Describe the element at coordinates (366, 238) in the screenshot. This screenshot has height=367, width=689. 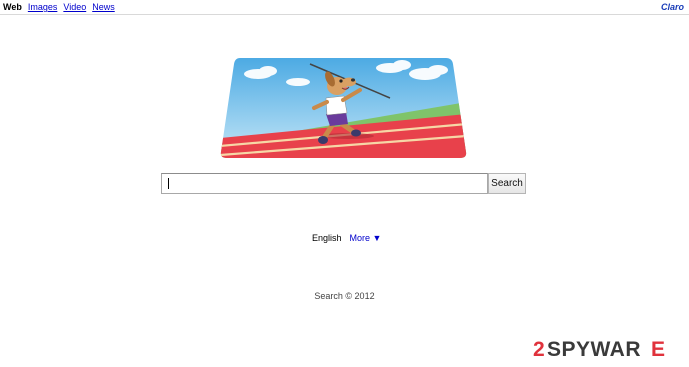
I see `more-languages-link: More ▼` at that location.